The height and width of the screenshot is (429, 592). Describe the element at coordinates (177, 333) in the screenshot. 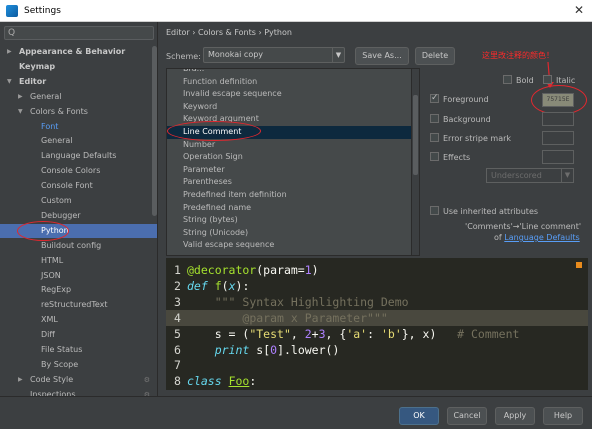

I see `line-number: 5` at that location.